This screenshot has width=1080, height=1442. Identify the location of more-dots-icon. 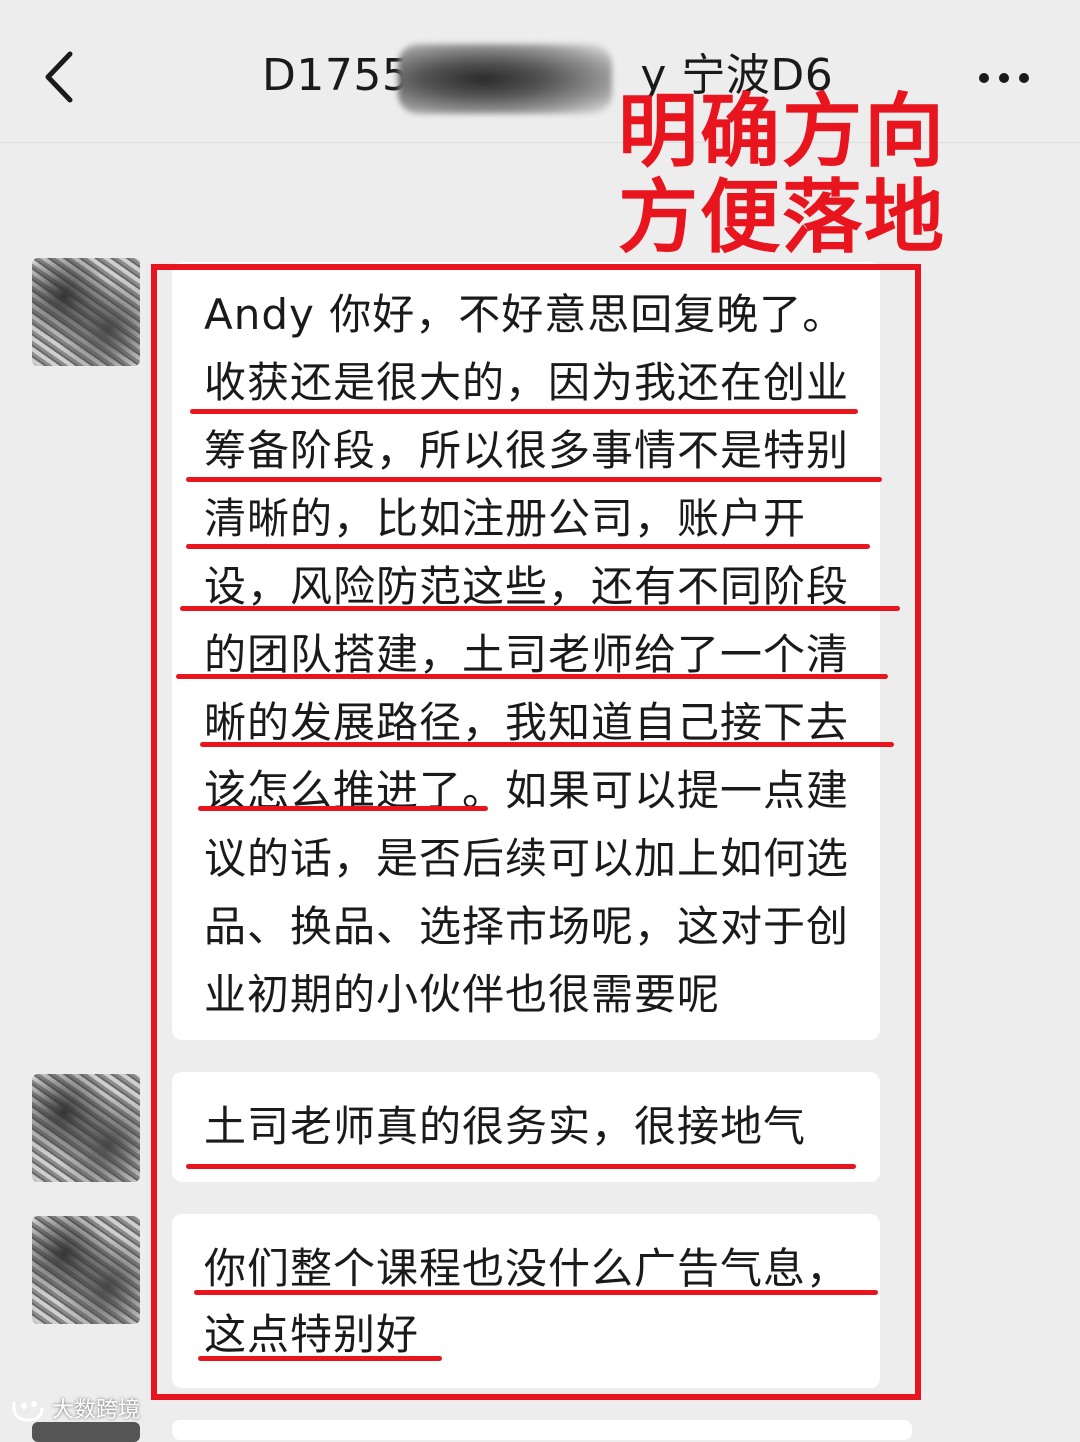
(1004, 78).